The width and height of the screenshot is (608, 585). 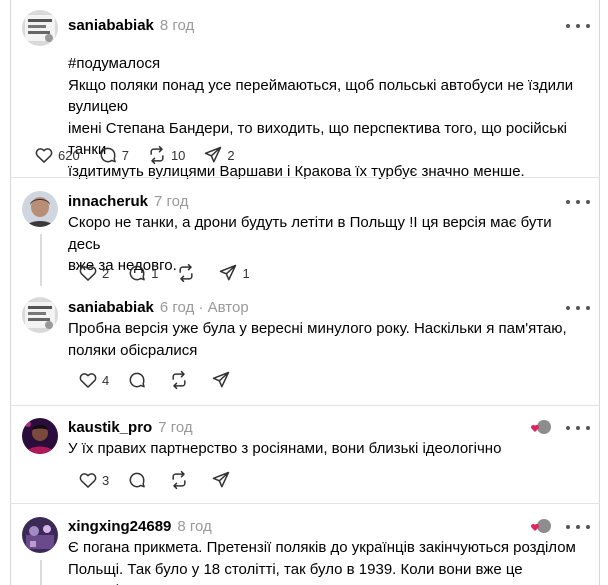 I want to click on post-header: innacheruk 7 год, so click(x=128, y=202).